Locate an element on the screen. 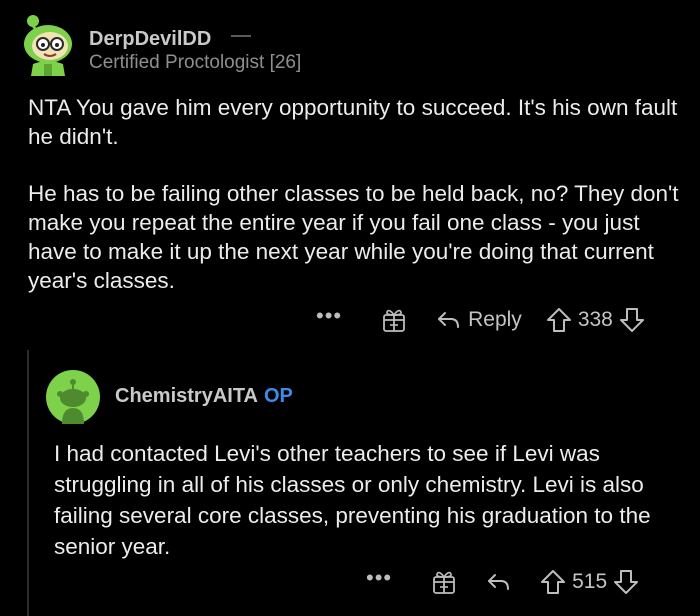 This screenshot has width=700, height=616. comment-author: DerpDevilDD is located at coordinates (170, 39).